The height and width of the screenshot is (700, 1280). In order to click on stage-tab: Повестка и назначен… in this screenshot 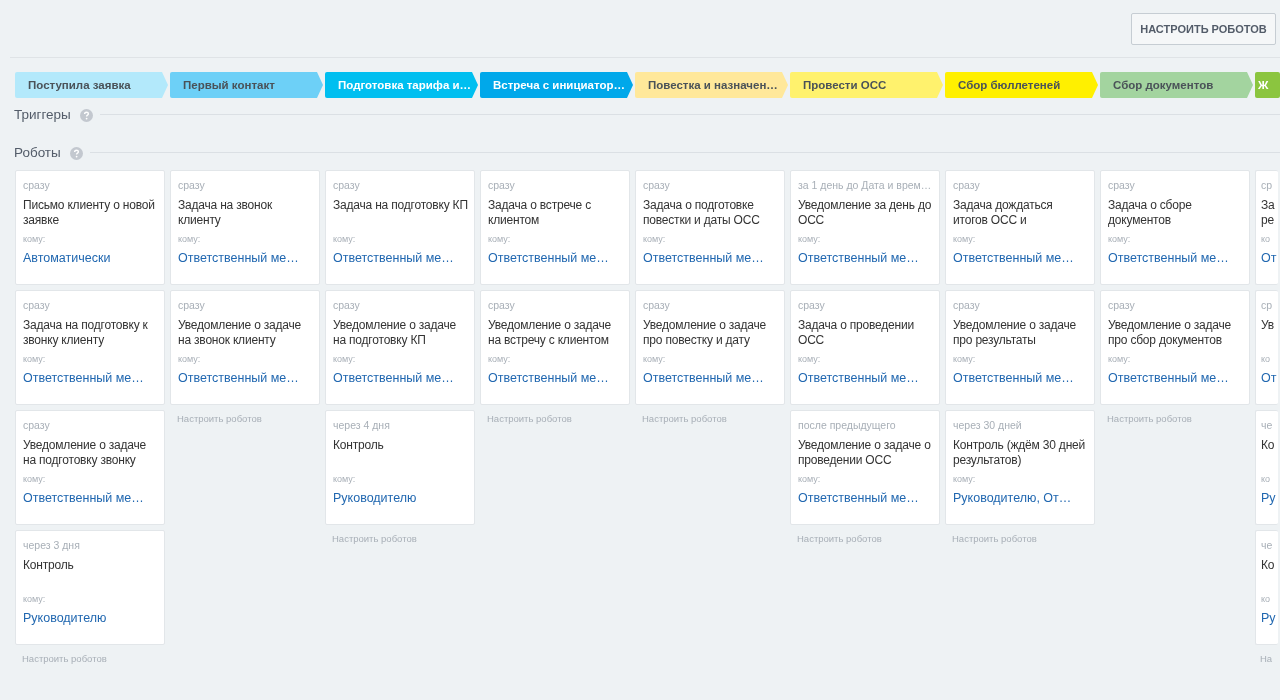, I will do `click(711, 85)`.